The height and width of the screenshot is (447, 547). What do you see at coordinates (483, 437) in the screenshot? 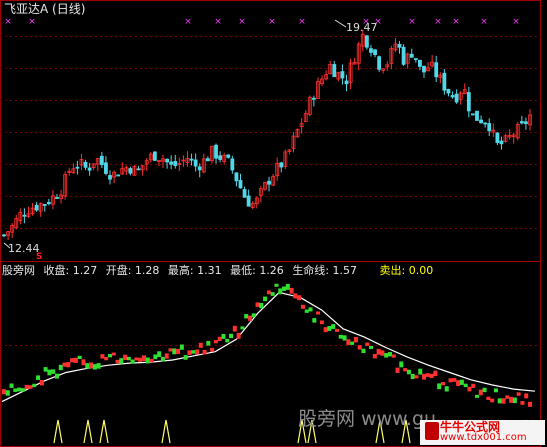
I see `site-logo-url: www.tdx001.com` at bounding box center [483, 437].